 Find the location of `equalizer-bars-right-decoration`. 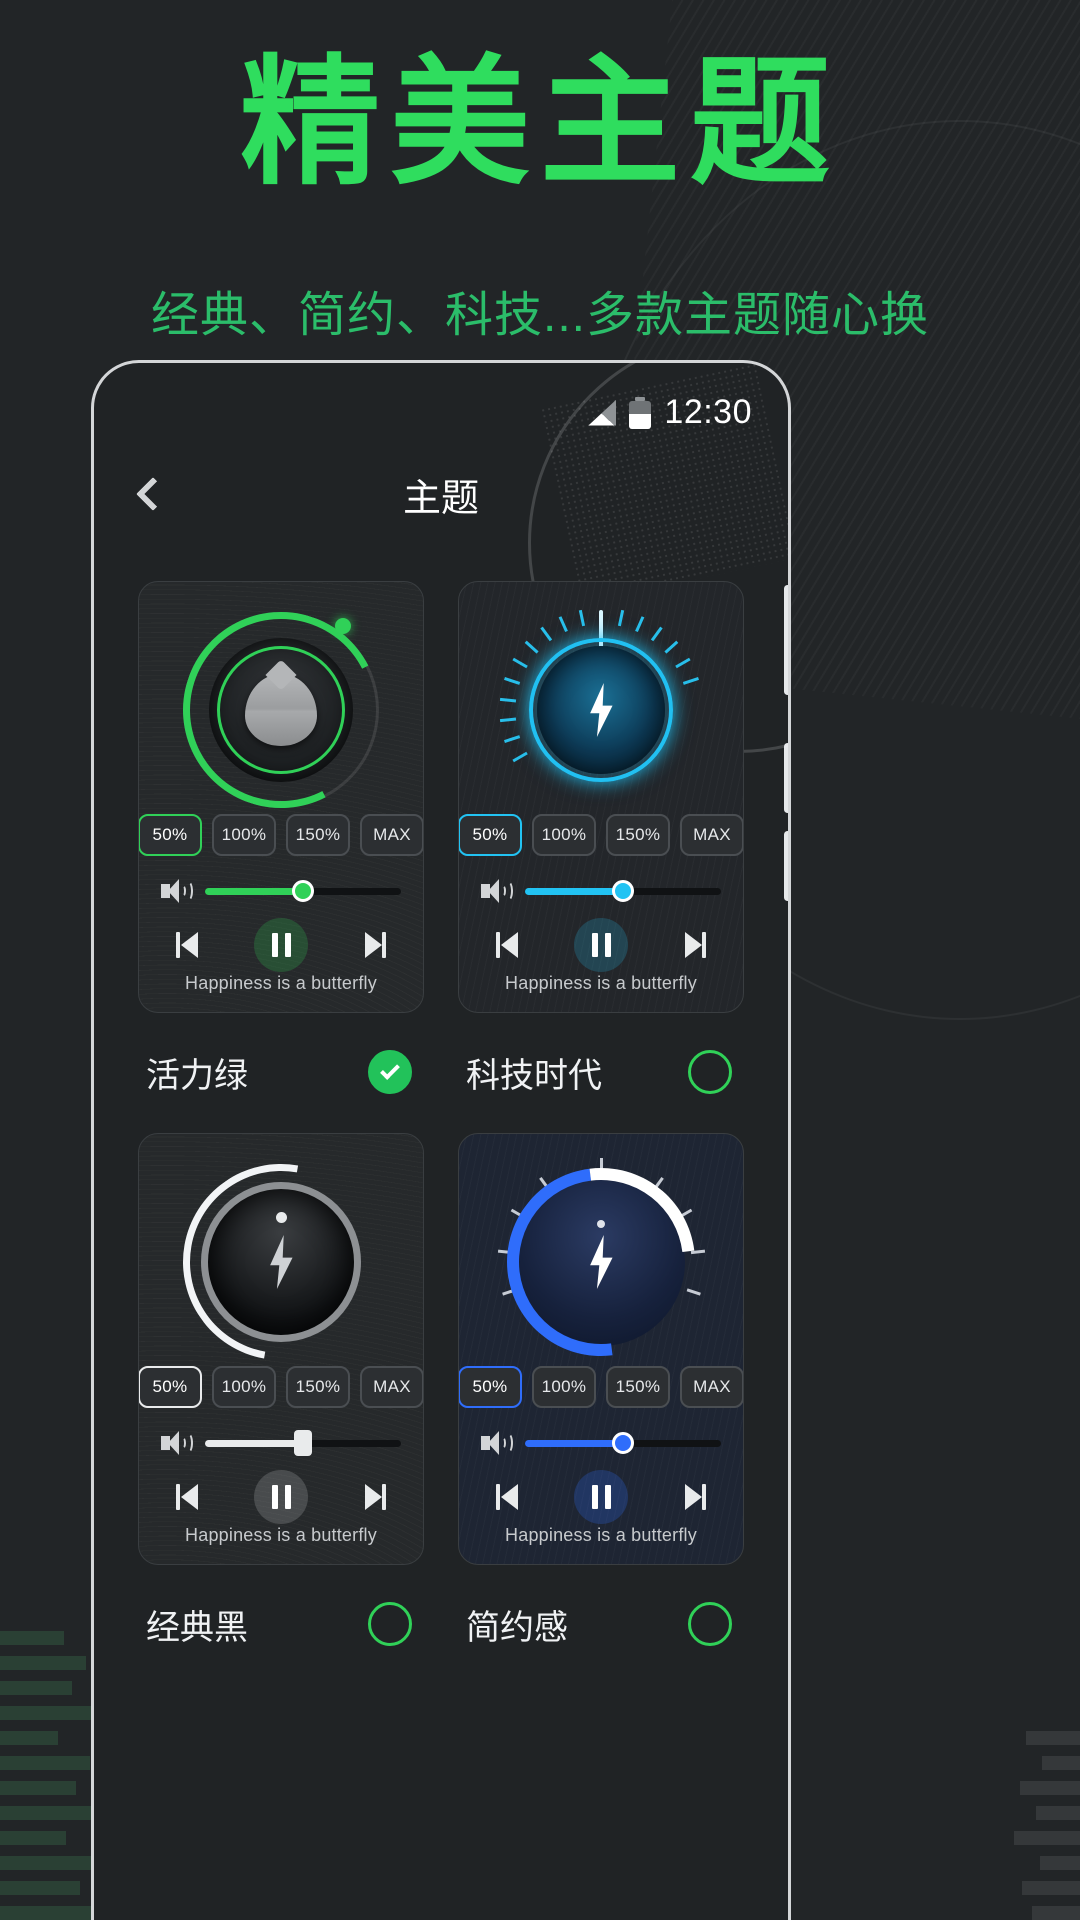

equalizer-bars-right-decoration is located at coordinates (1020, 1660).